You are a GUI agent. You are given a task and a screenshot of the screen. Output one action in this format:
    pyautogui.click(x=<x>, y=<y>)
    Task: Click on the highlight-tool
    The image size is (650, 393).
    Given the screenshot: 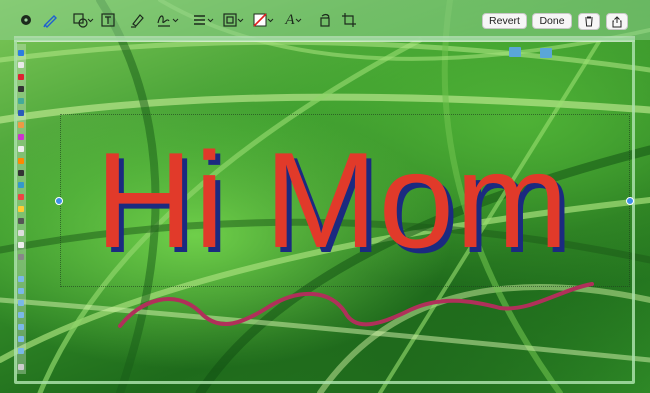 What is the action you would take?
    pyautogui.click(x=137, y=20)
    